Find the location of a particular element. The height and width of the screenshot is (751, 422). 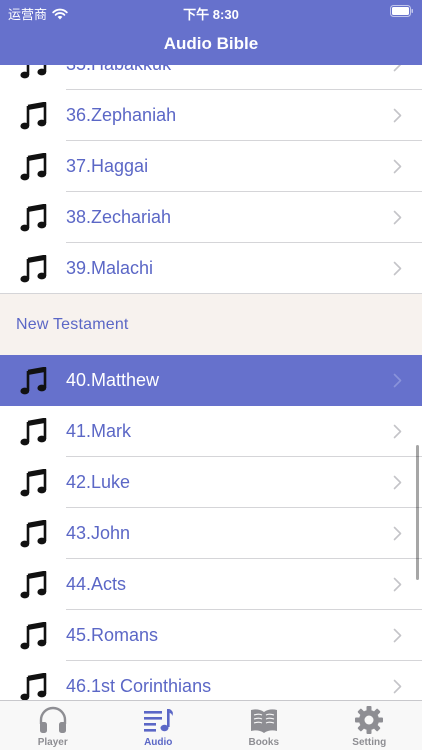

list-item: 46.1st Corinthians is located at coordinates (211, 680).